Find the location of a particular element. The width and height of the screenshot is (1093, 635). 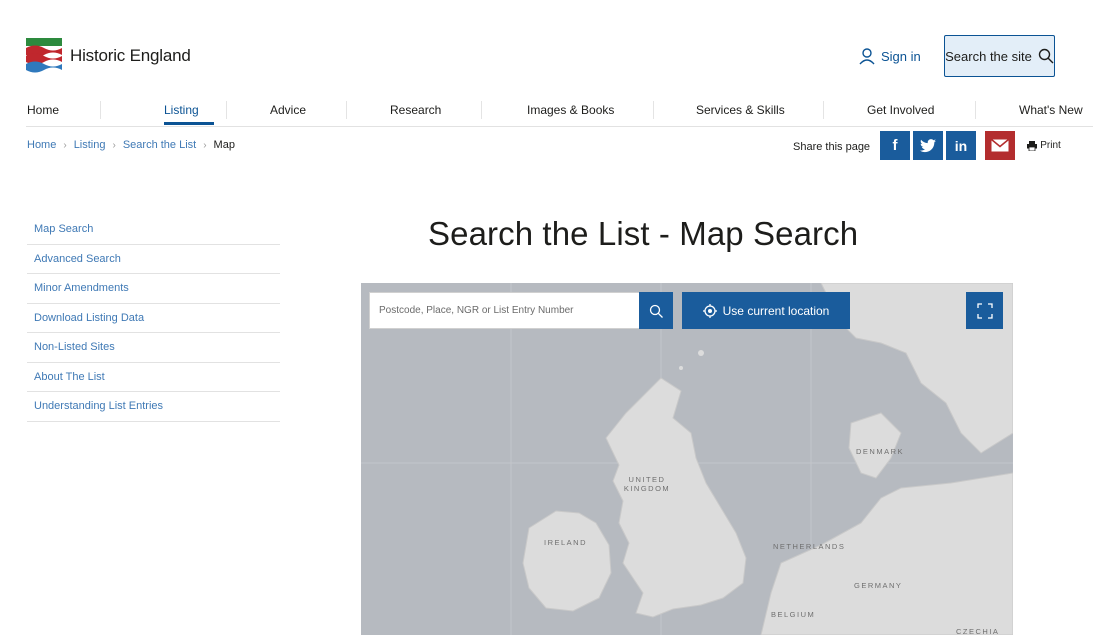

signin-link: Sign in is located at coordinates (889, 56).